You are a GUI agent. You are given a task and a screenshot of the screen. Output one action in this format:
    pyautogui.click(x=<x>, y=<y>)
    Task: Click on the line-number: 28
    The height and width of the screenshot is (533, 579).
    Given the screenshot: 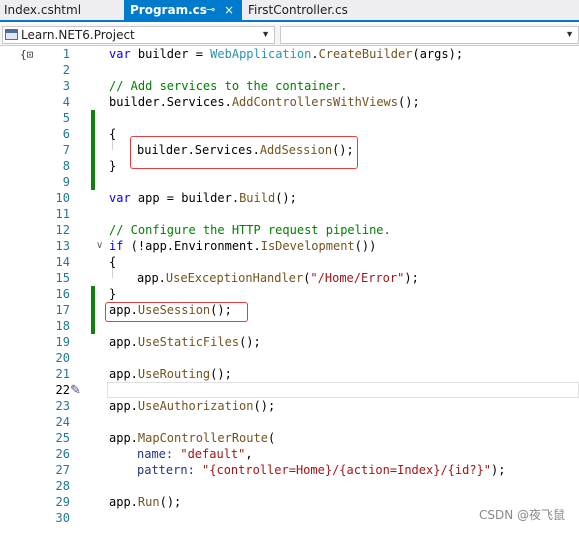 What is the action you would take?
    pyautogui.click(x=62, y=486)
    